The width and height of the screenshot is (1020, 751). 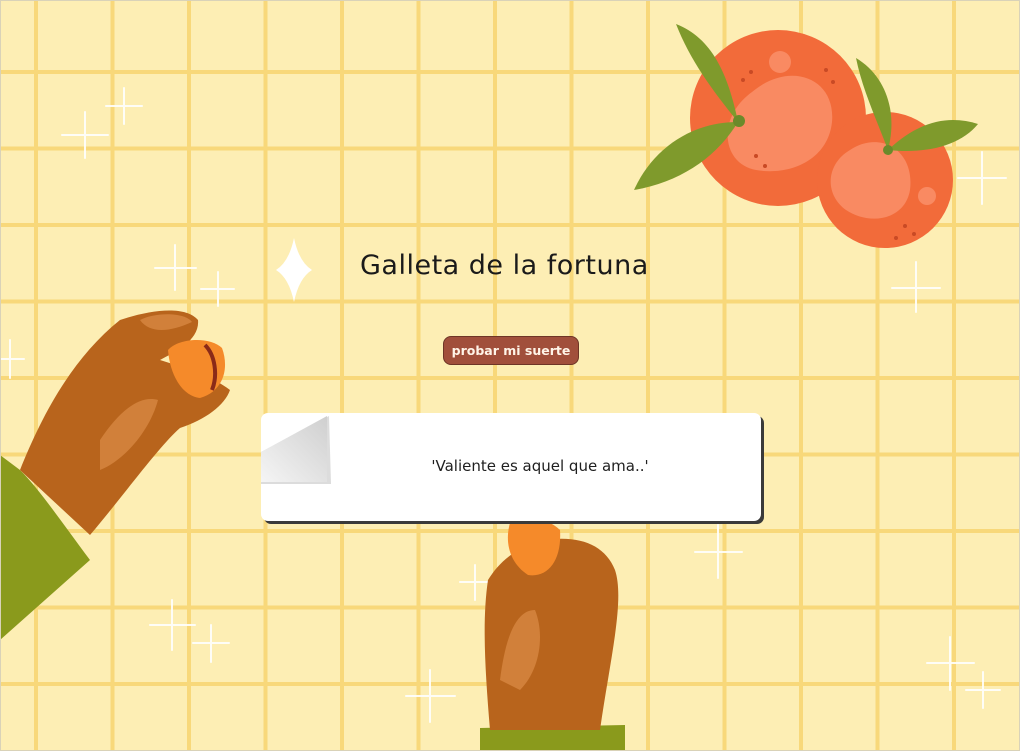 I want to click on fortune-message: 'Valiente es aquel que ama..', so click(x=540, y=466).